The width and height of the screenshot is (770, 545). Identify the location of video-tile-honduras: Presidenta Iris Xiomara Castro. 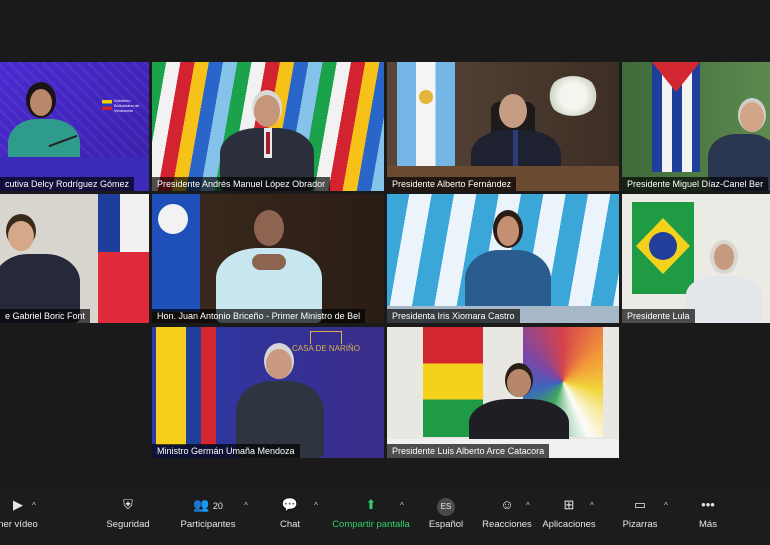
(503, 258).